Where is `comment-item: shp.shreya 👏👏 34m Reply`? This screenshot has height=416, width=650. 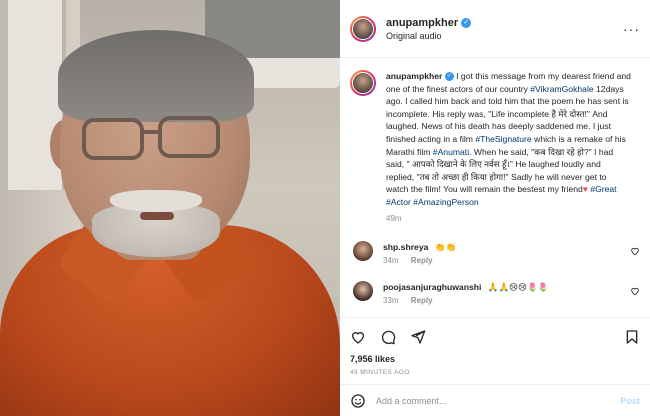
comment-item: shp.shreya 👏👏 34m Reply is located at coordinates (495, 253).